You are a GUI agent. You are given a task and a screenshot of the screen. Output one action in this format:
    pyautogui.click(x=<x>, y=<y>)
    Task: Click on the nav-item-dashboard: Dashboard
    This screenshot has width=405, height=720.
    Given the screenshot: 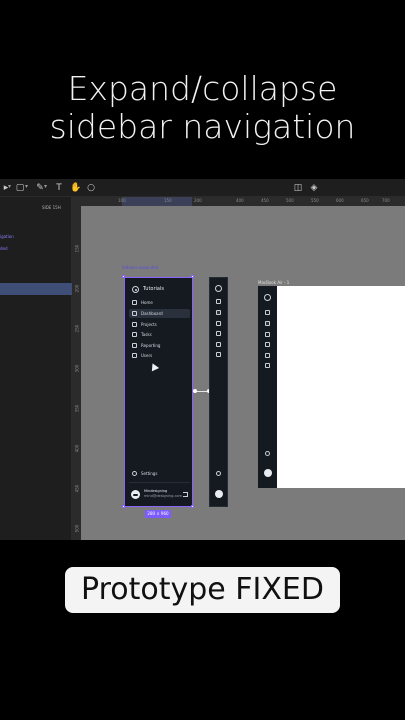 What is the action you would take?
    pyautogui.click(x=159, y=313)
    